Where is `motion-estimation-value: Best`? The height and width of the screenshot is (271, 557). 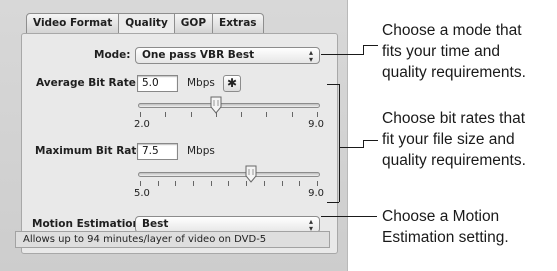
motion-estimation-value: Best is located at coordinates (155, 224).